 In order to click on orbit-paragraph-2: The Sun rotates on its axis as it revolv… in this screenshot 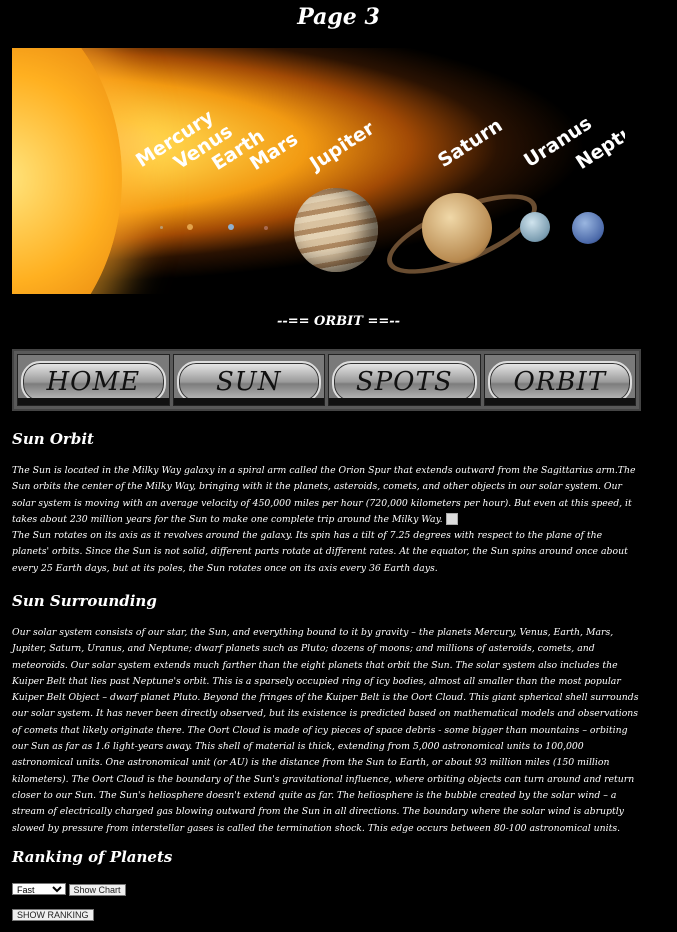, I will do `click(320, 552)`.